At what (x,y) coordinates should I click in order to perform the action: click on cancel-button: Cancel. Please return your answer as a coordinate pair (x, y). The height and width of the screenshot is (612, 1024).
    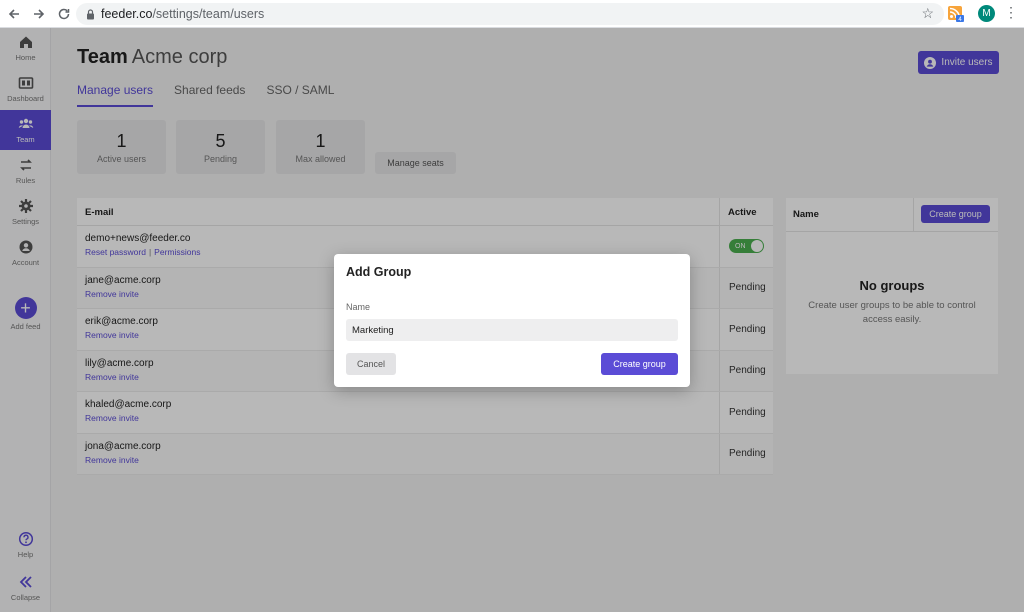
    Looking at the image, I should click on (371, 364).